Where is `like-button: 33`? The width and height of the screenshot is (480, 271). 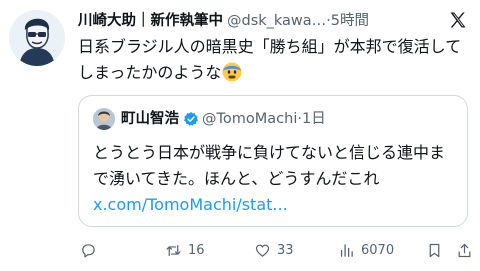 like-button: 33 is located at coordinates (274, 250).